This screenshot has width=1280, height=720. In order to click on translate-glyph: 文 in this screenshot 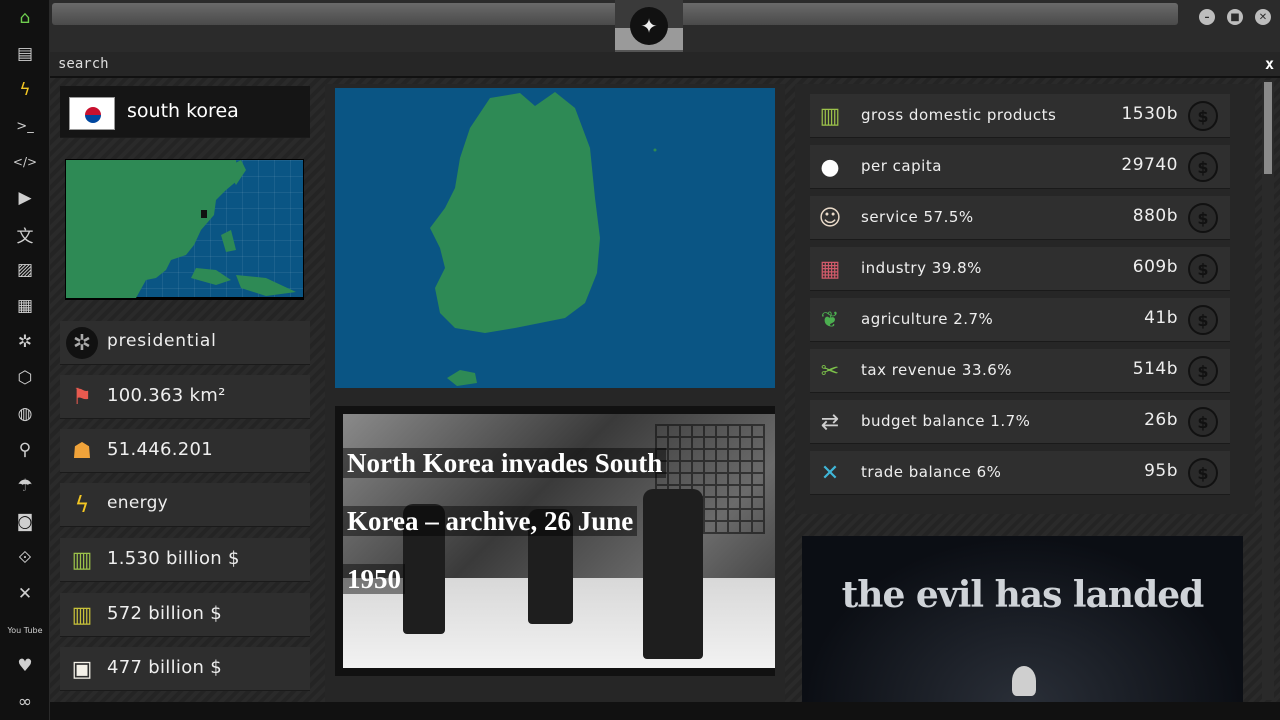, I will do `click(25, 236)`.